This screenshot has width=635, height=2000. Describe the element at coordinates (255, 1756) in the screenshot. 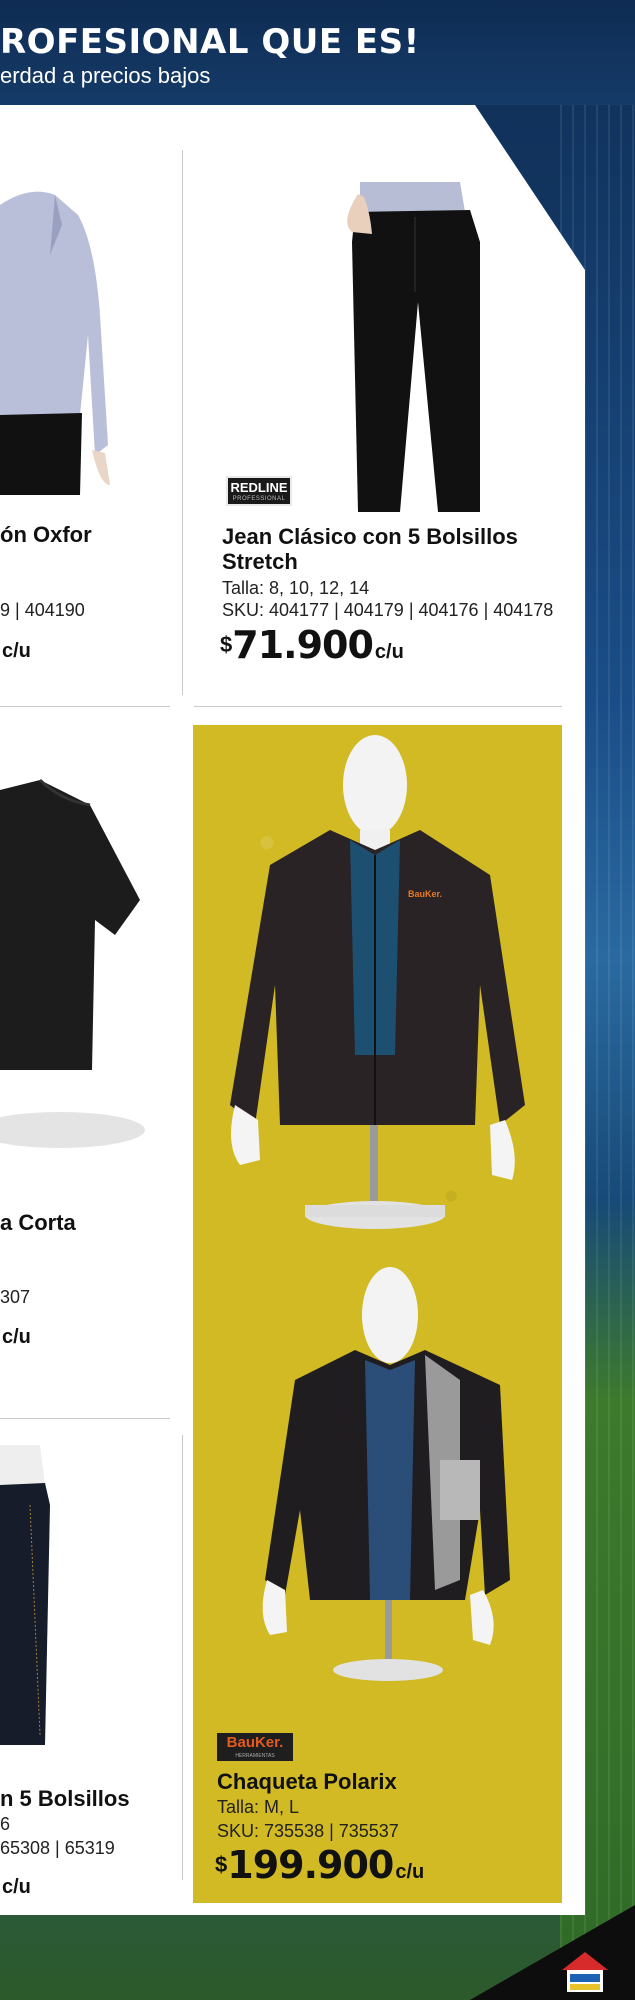

I see `bauker-brand-subtext: HERRAMIENTAS` at that location.